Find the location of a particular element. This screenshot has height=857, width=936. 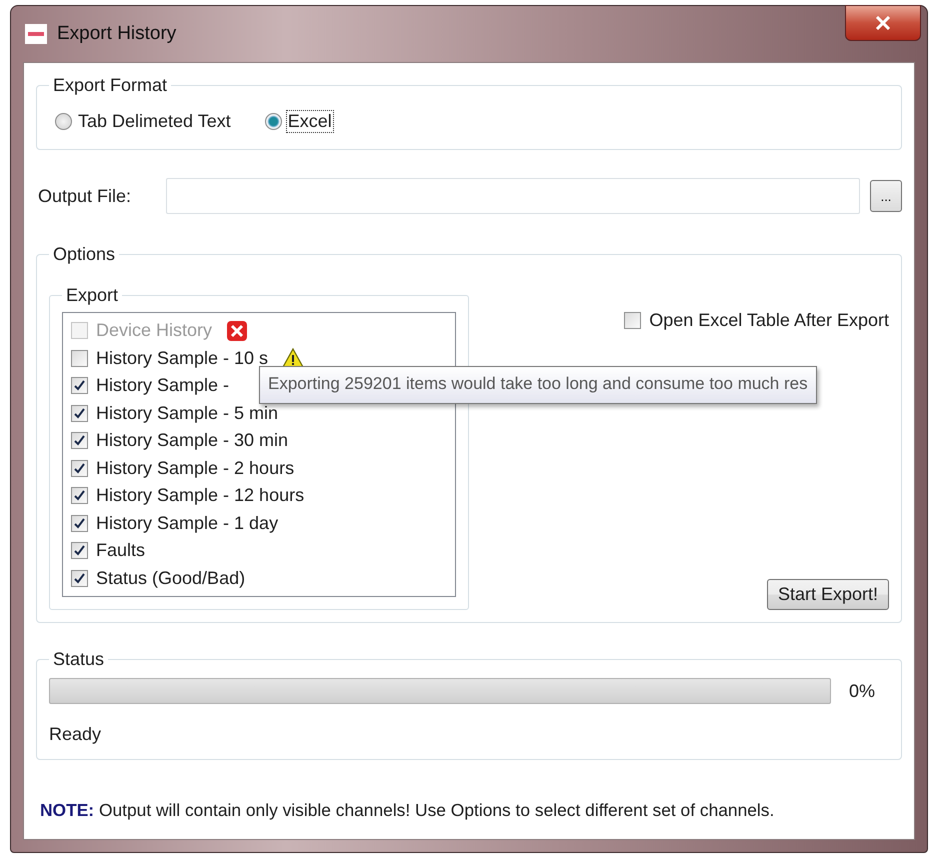

field-label: Output File: is located at coordinates (85, 196).